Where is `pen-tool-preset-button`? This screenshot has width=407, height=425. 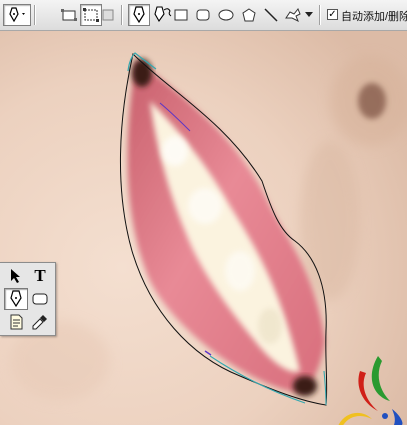
pen-tool-preset-button is located at coordinates (17, 15).